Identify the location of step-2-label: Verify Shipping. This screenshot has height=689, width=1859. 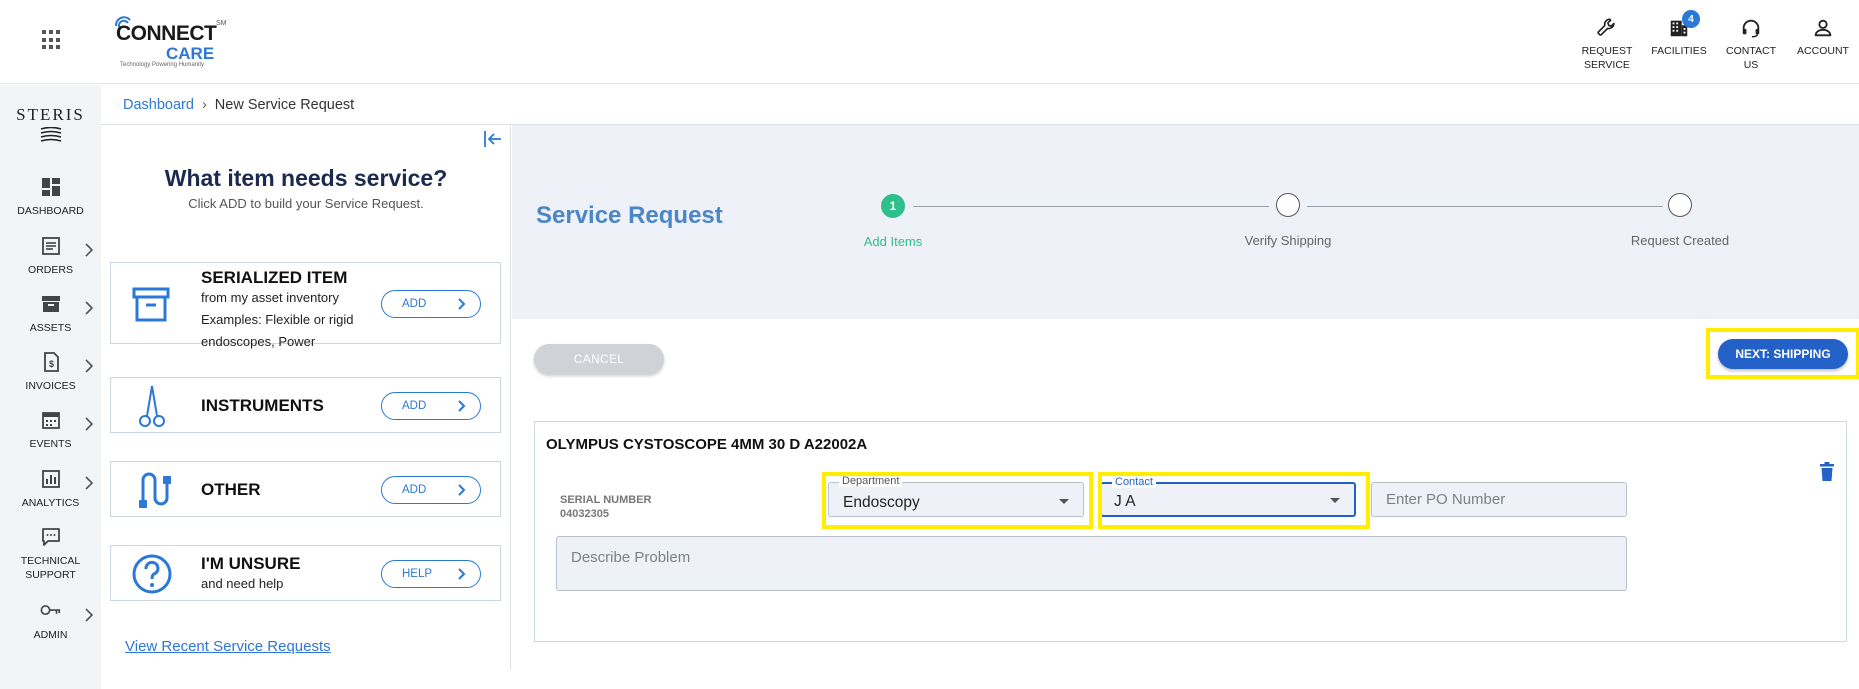
(1288, 240).